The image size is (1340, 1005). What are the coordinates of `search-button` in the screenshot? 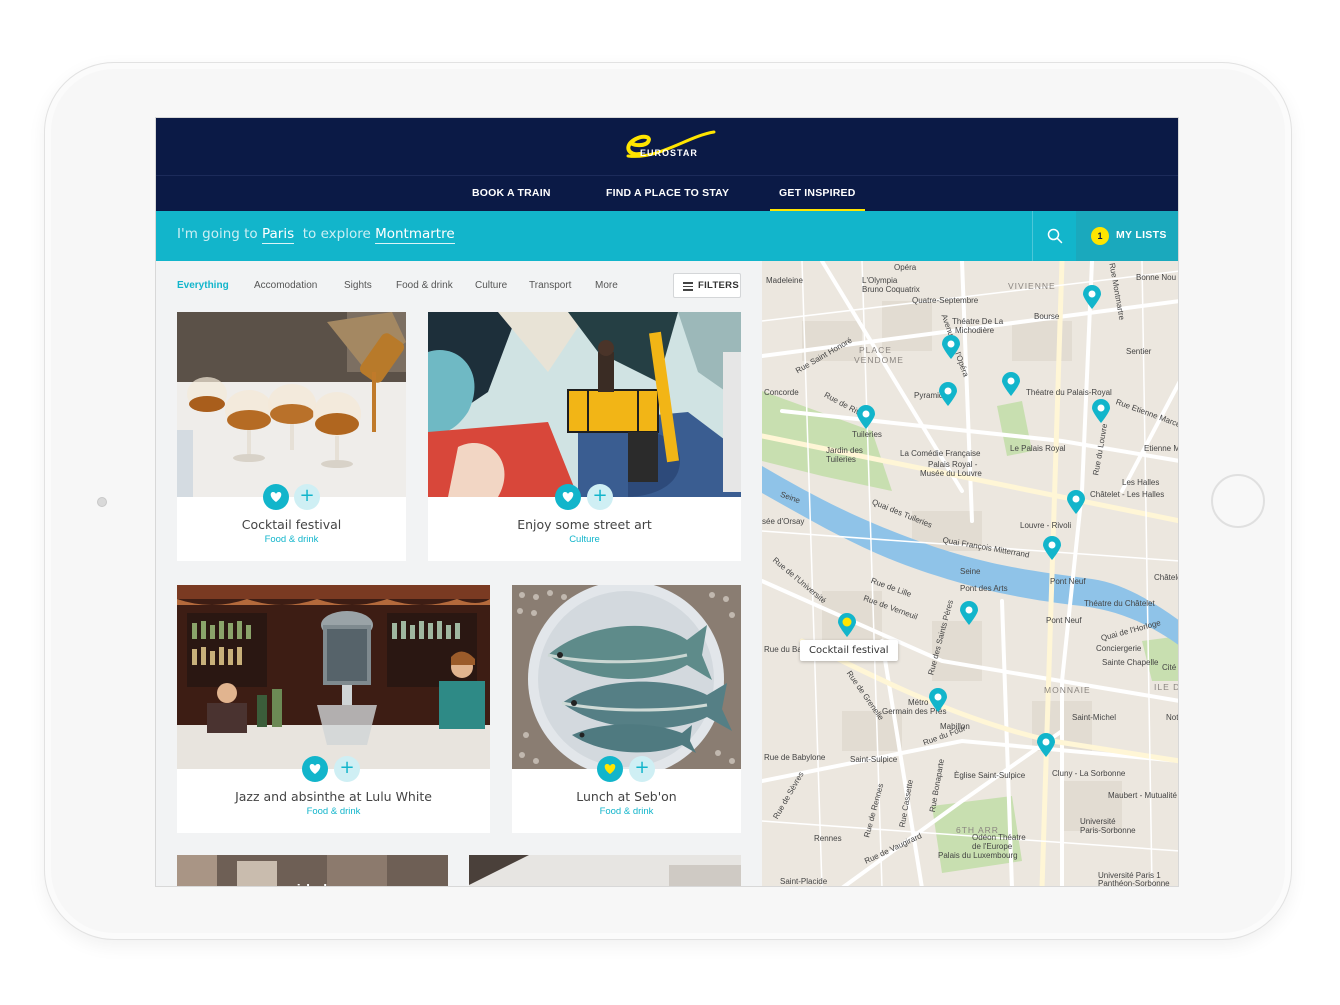 It's located at (1054, 236).